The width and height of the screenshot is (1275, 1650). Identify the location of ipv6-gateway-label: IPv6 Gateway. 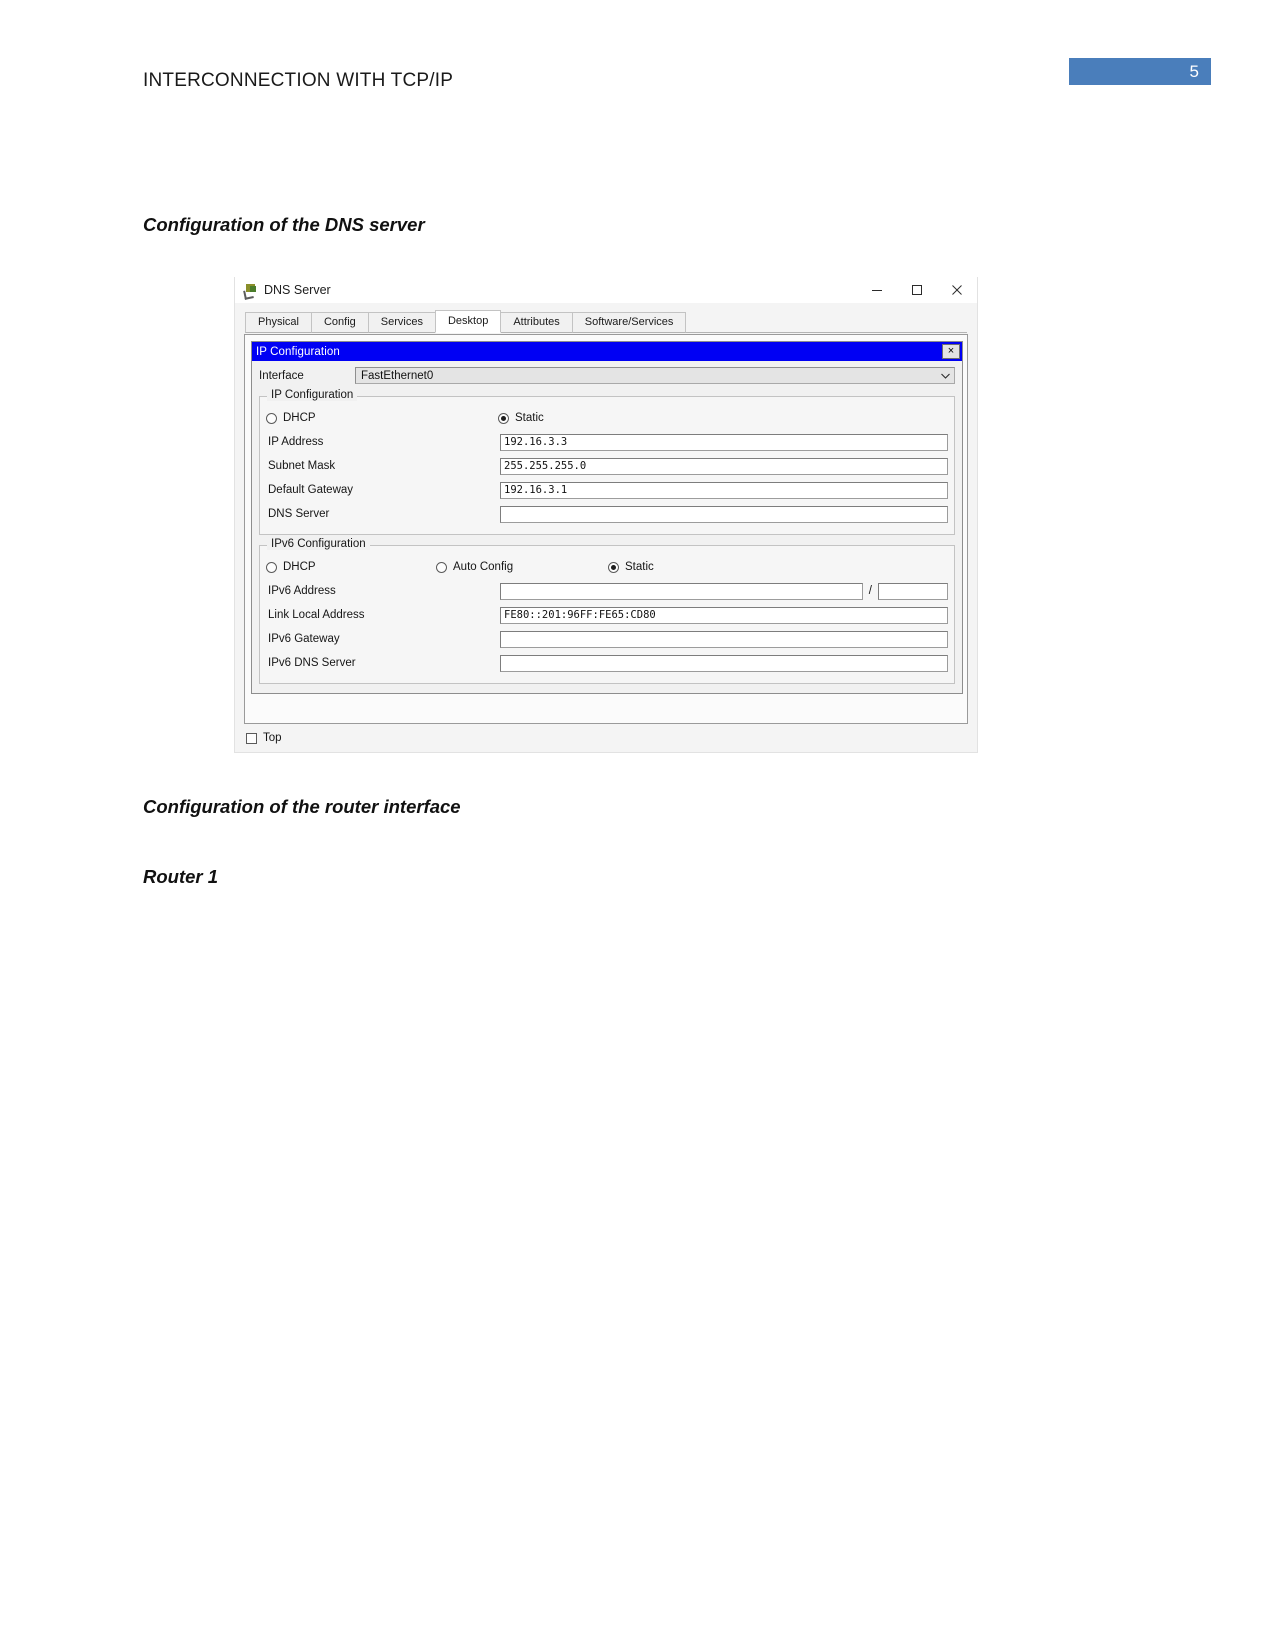
(304, 639).